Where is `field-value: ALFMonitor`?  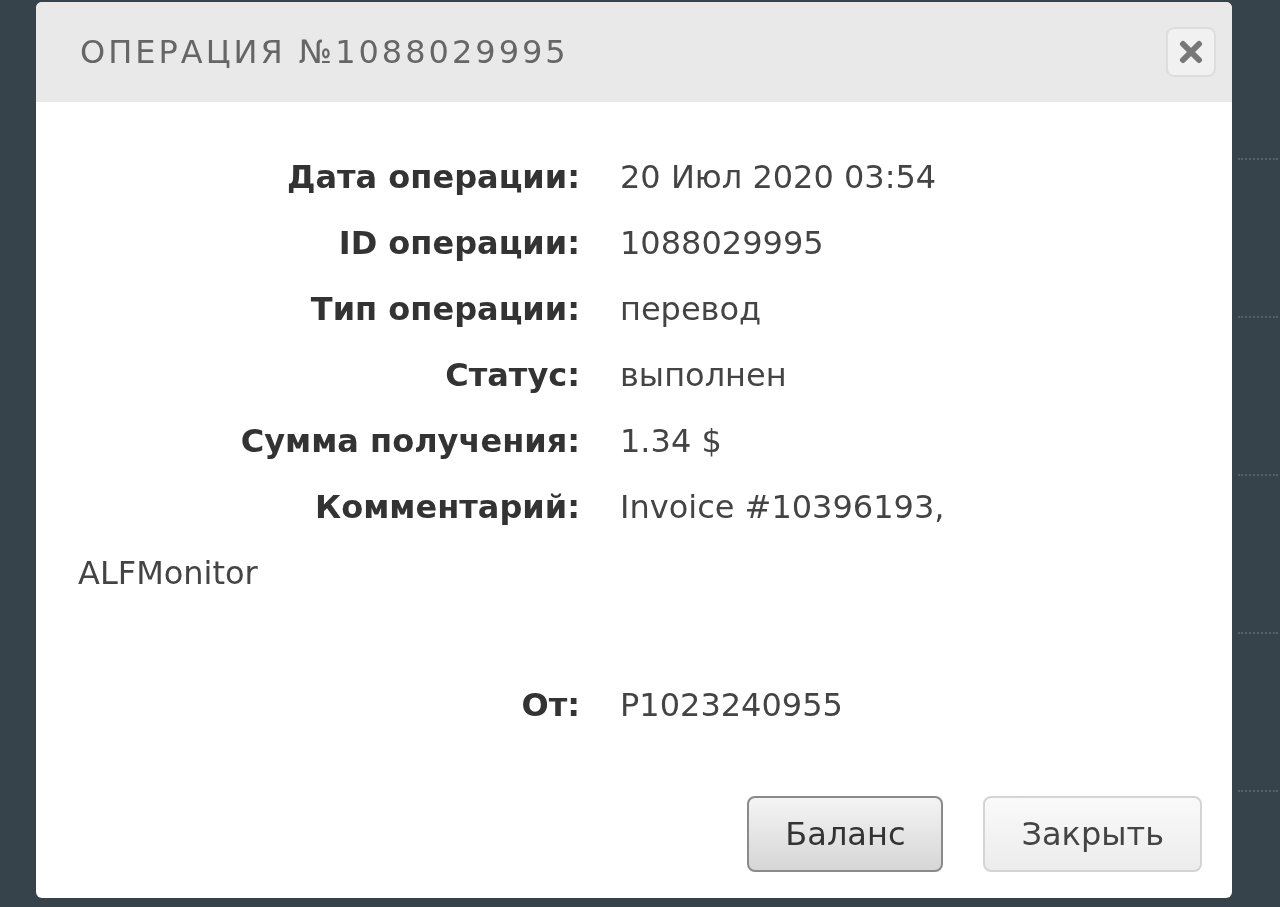 field-value: ALFMonitor is located at coordinates (168, 573).